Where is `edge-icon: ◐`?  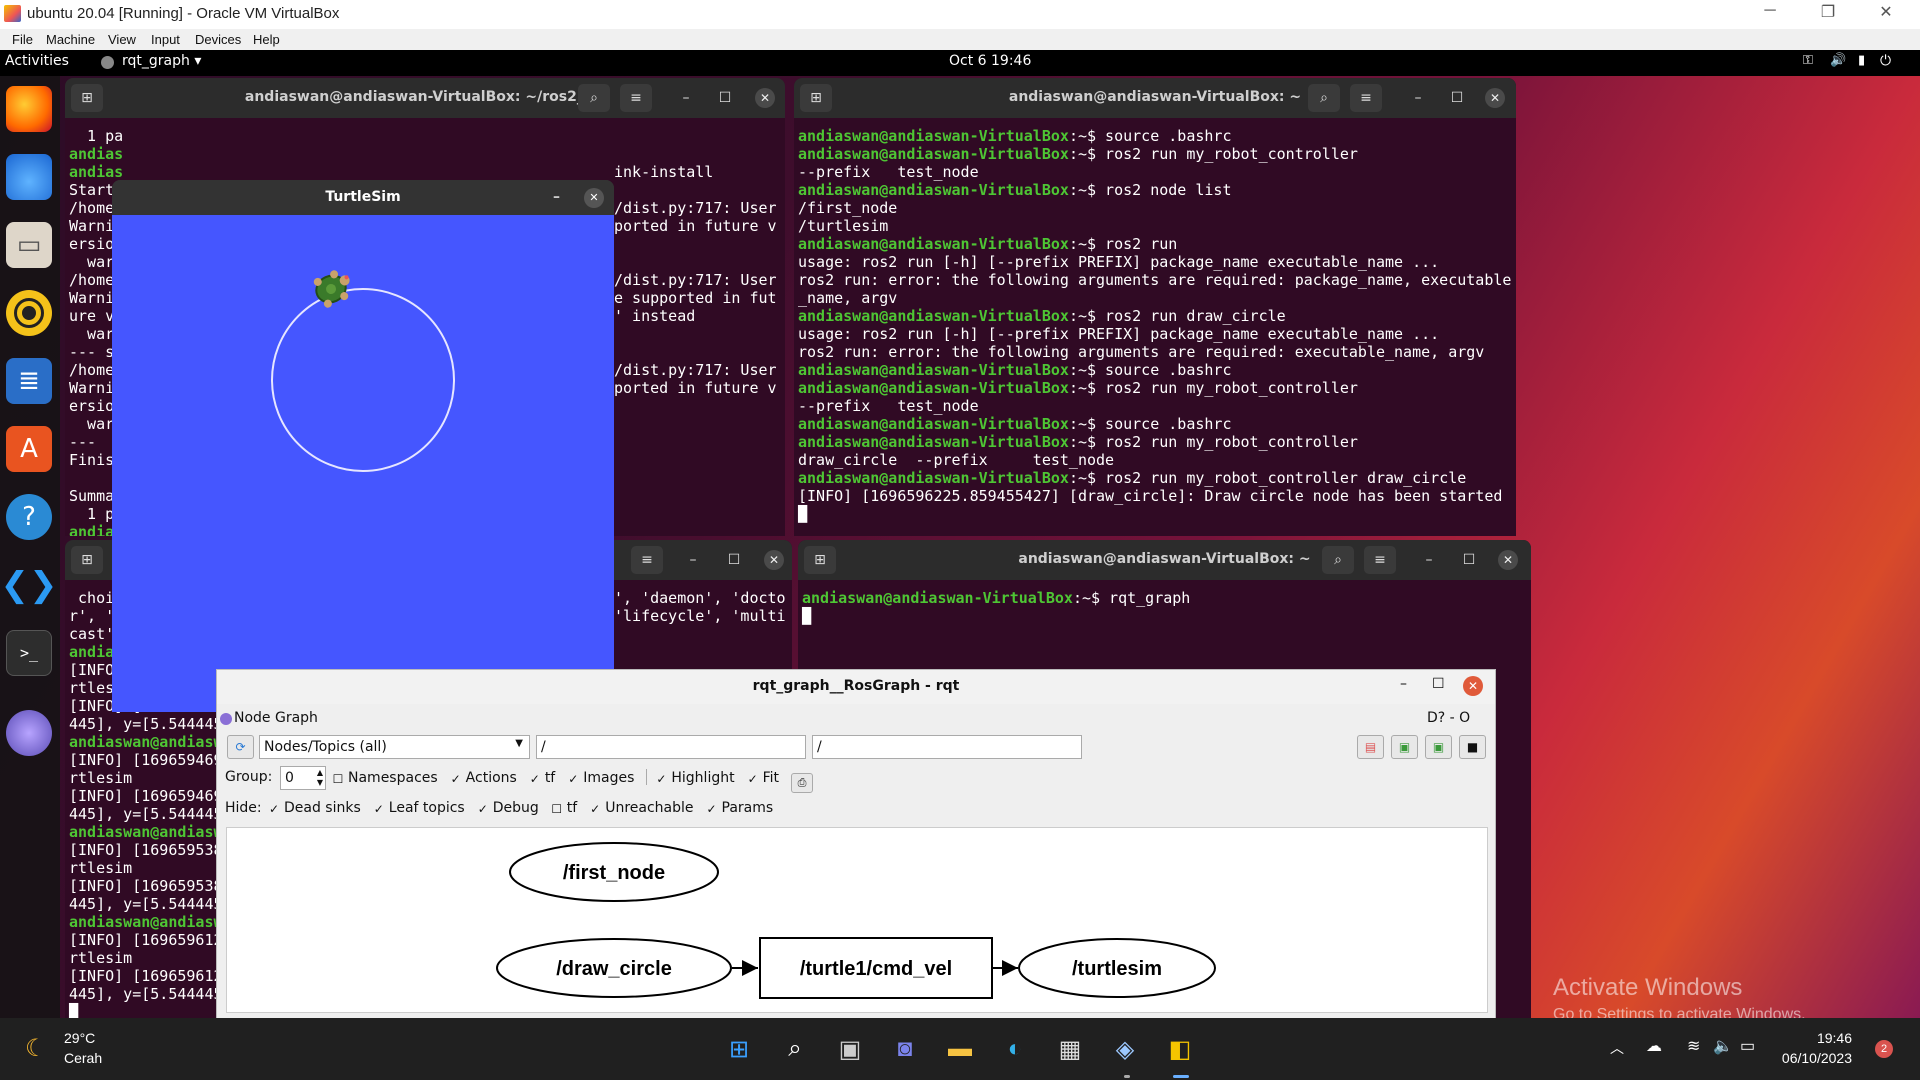 edge-icon: ◐ is located at coordinates (1015, 1049).